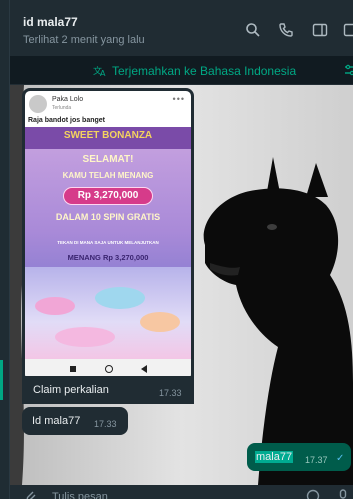 This screenshot has height=499, width=353. What do you see at coordinates (181, 28) in the screenshot?
I see `chat-header: id mala77 Terlihat 2 menit yang lalu` at bounding box center [181, 28].